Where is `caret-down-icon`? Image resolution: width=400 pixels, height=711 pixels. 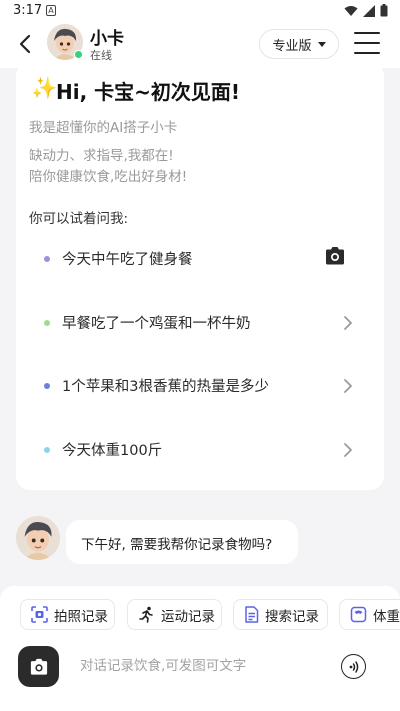
caret-down-icon is located at coordinates (321, 44).